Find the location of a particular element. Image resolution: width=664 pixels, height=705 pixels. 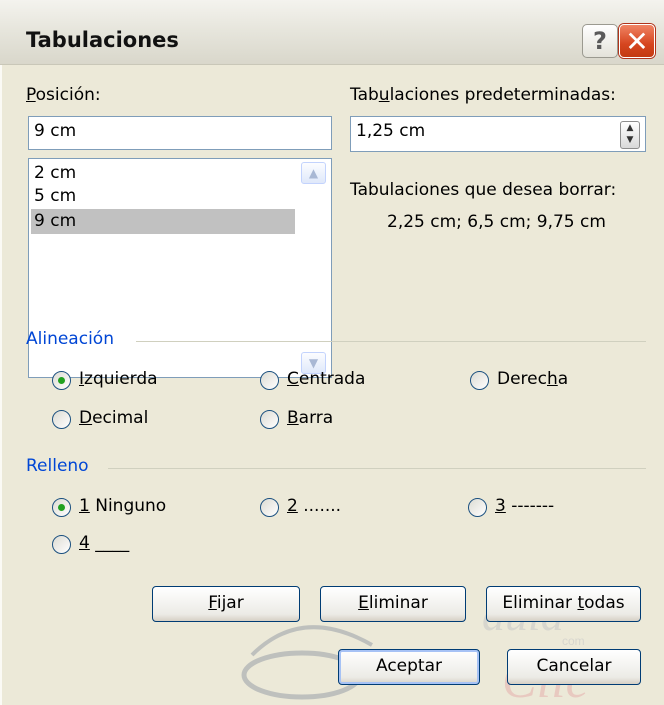

title-bar: Tabulaciones ? ✕ is located at coordinates (332, 32).